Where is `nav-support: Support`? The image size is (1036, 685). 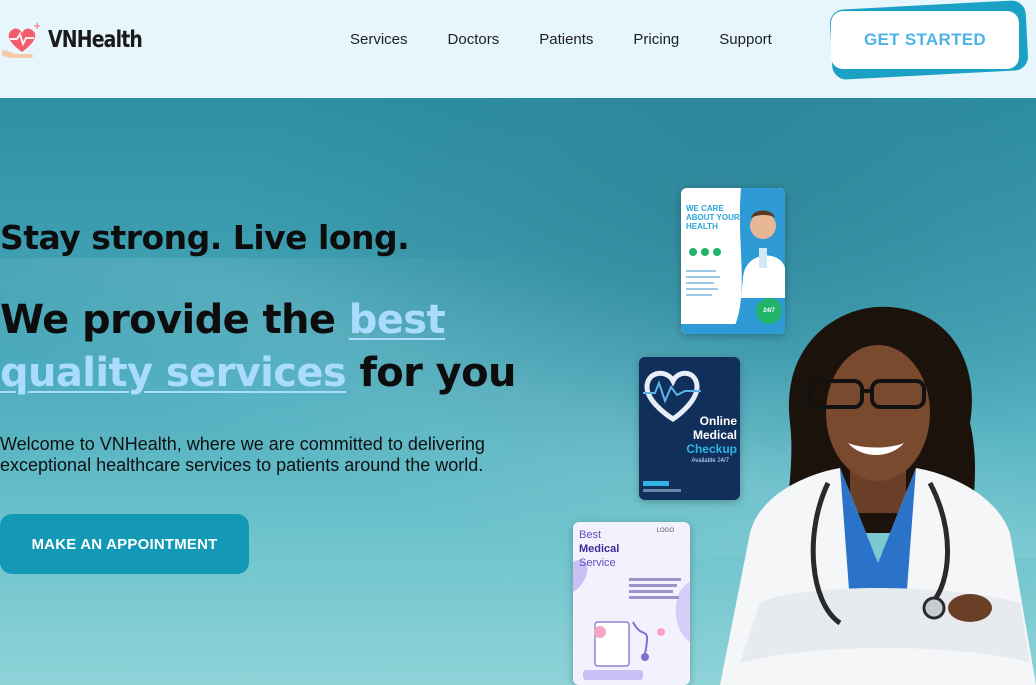
nav-support: Support is located at coordinates (745, 40).